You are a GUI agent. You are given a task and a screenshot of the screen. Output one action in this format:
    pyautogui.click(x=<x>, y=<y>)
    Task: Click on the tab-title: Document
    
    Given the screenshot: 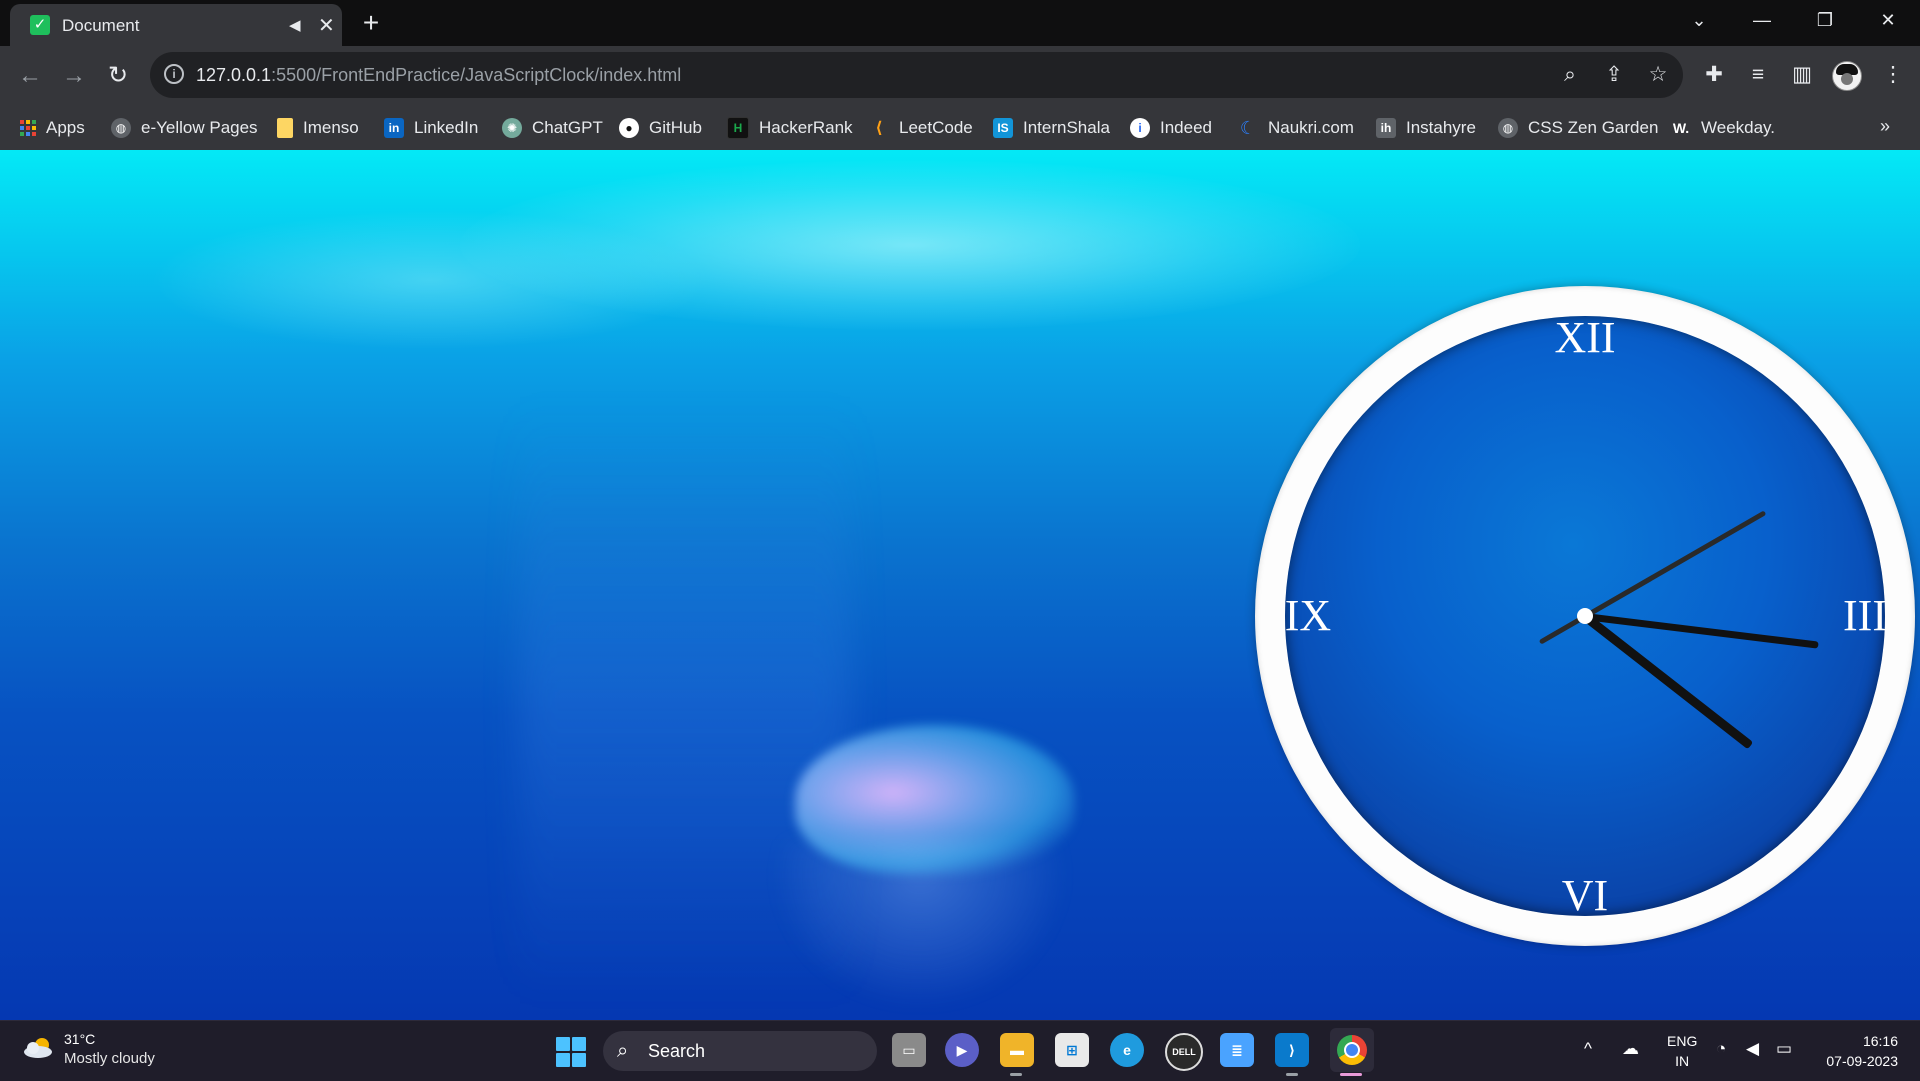 What is the action you would take?
    pyautogui.click(x=101, y=25)
    